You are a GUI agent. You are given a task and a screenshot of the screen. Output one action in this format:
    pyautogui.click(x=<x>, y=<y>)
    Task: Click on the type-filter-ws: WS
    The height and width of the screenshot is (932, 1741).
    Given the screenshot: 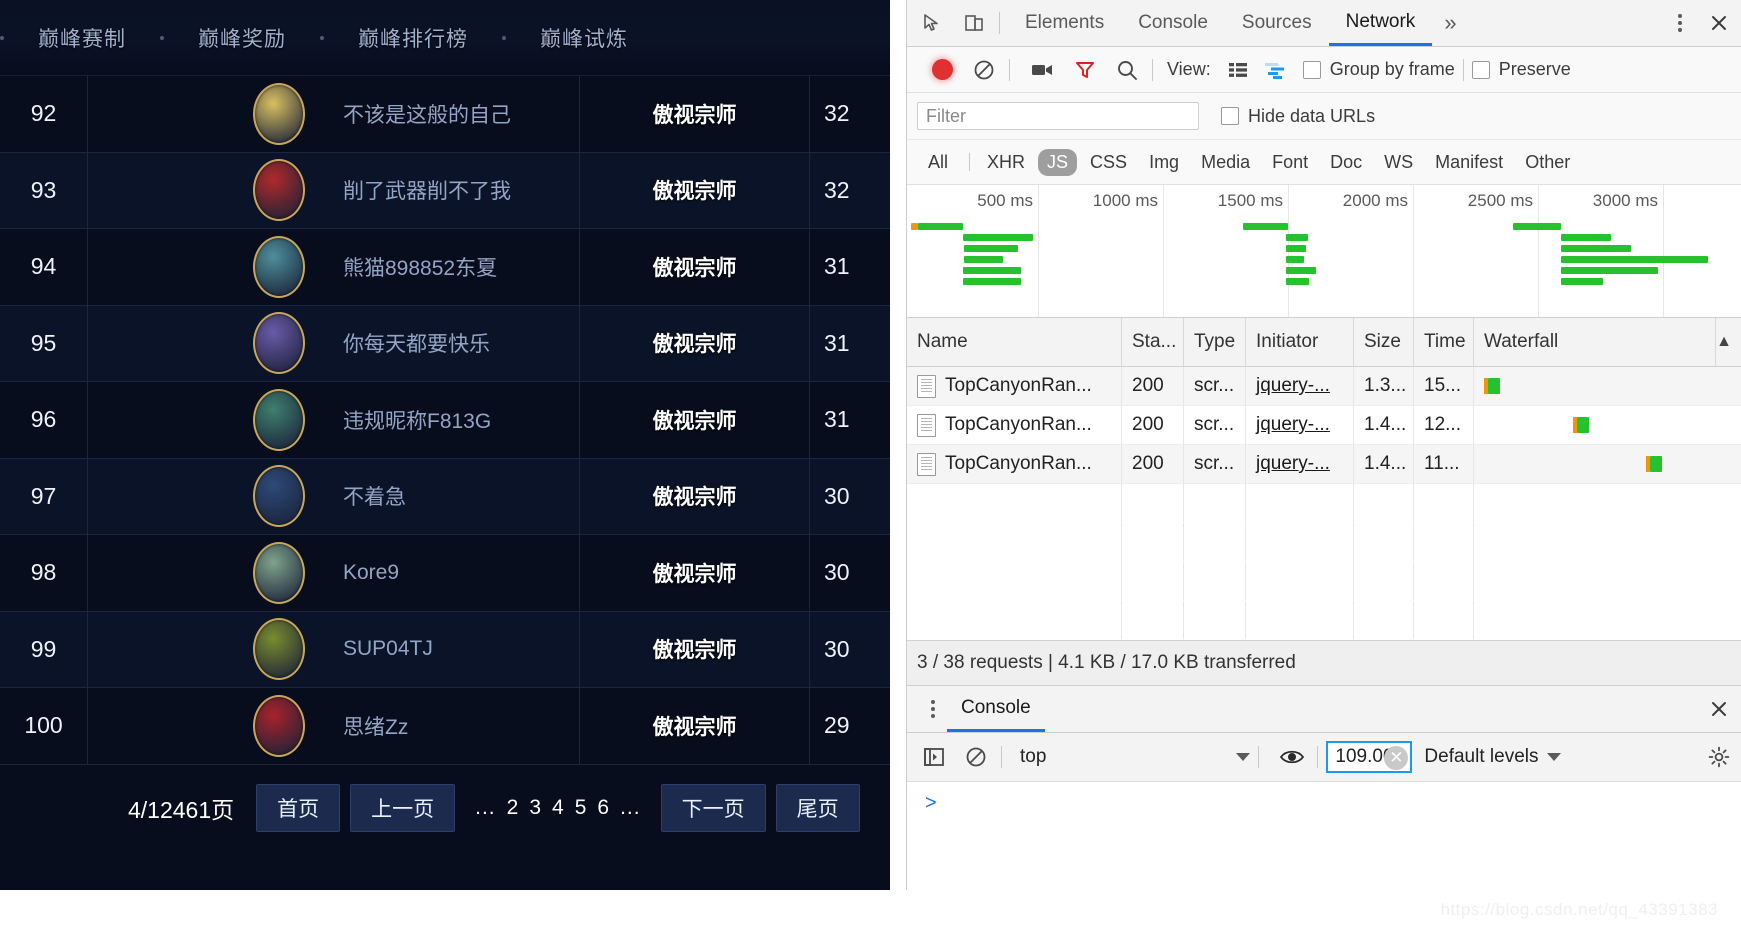 What is the action you would take?
    pyautogui.click(x=1398, y=162)
    